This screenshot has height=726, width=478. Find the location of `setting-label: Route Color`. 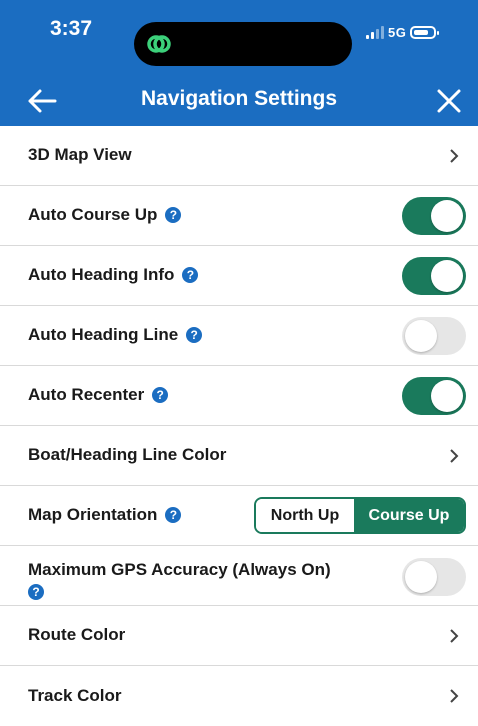

setting-label: Route Color is located at coordinates (77, 634).